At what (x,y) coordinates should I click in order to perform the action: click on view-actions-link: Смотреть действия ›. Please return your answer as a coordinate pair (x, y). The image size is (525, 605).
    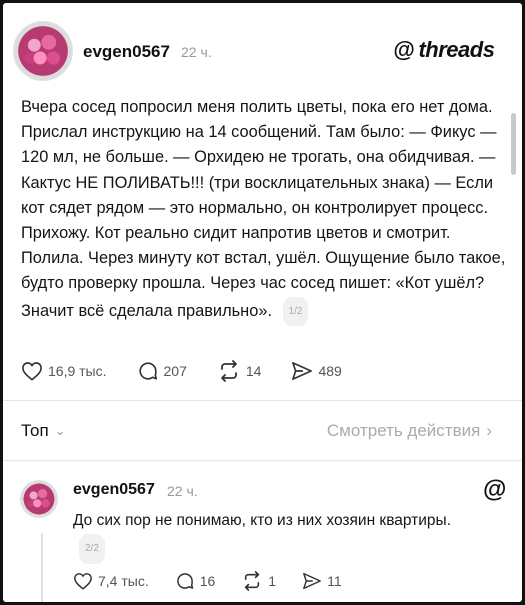
    Looking at the image, I should click on (409, 431).